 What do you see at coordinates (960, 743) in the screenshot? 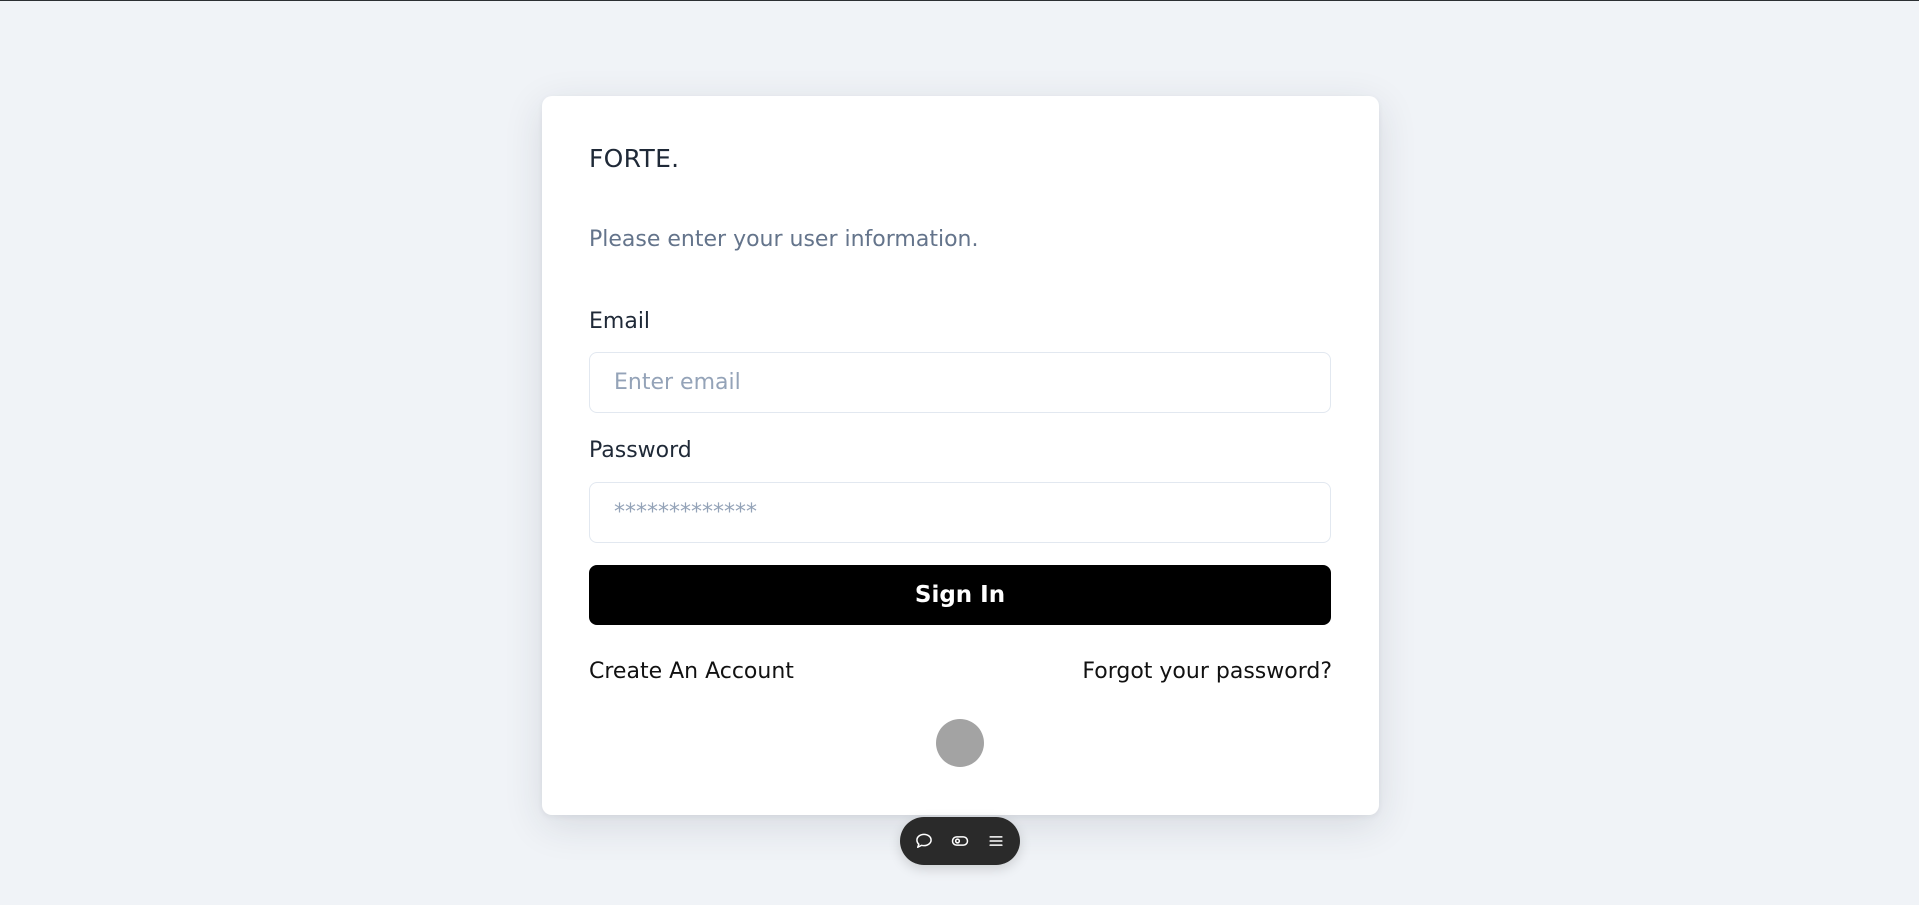
I see `loading-indicator` at bounding box center [960, 743].